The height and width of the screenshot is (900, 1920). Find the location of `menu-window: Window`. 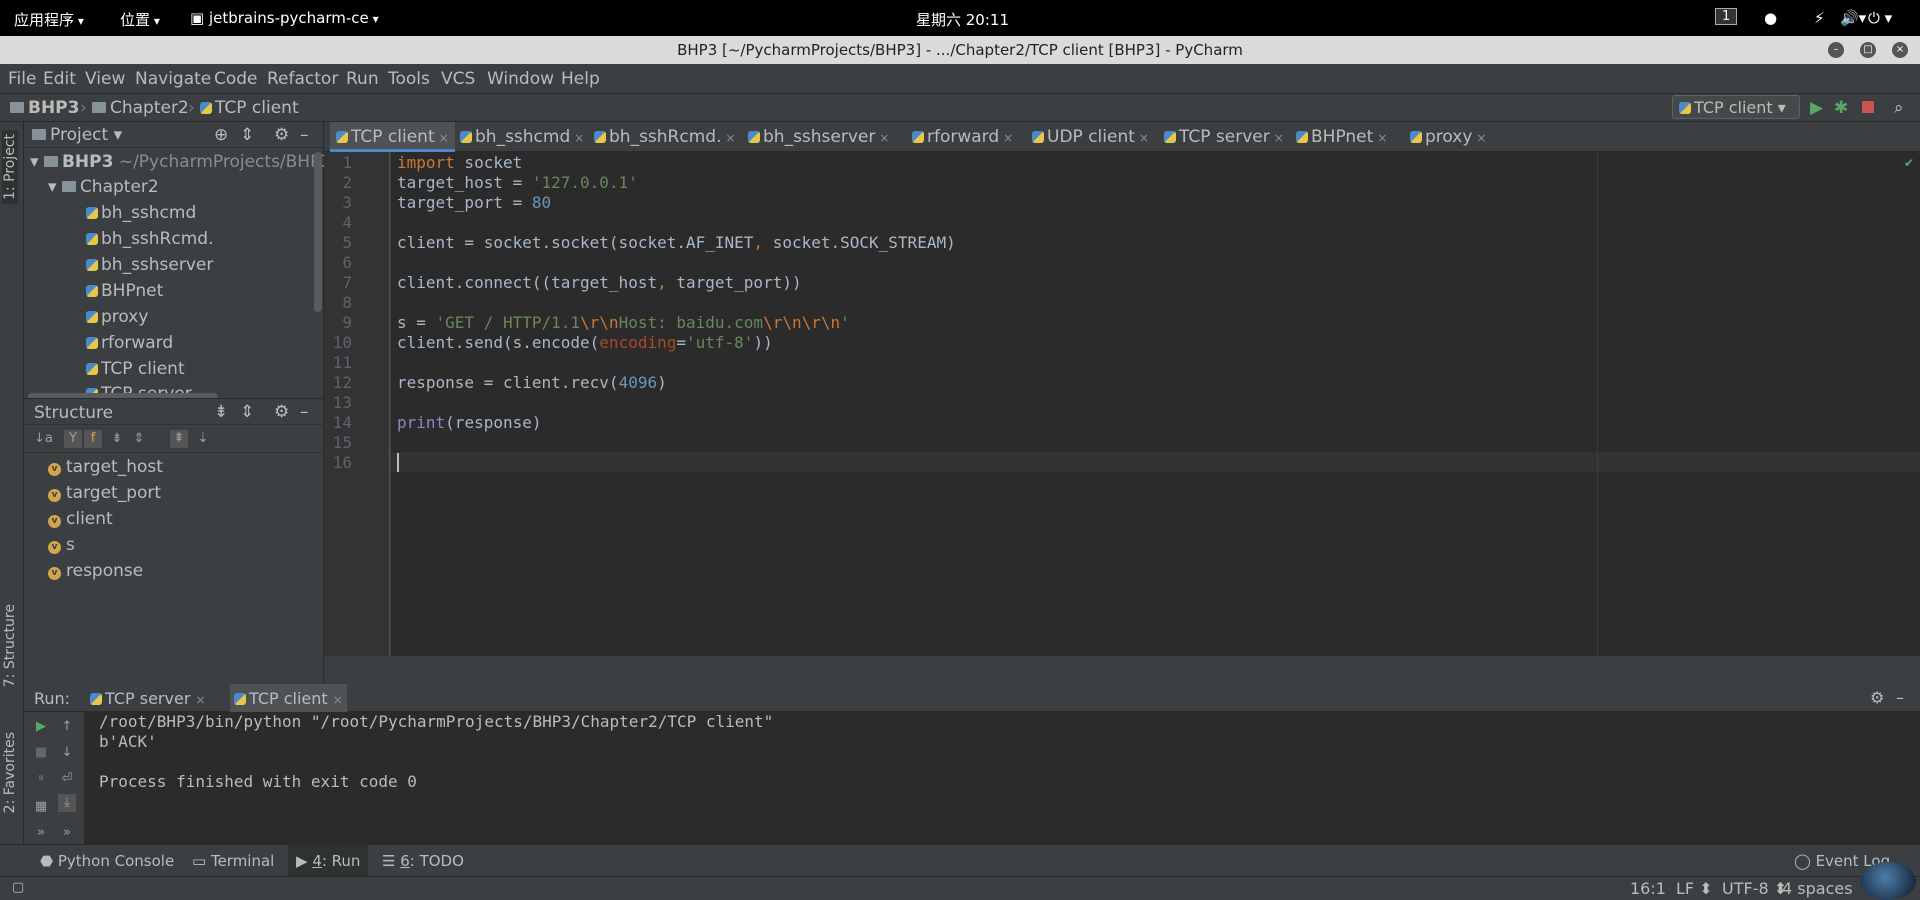

menu-window: Window is located at coordinates (520, 79).